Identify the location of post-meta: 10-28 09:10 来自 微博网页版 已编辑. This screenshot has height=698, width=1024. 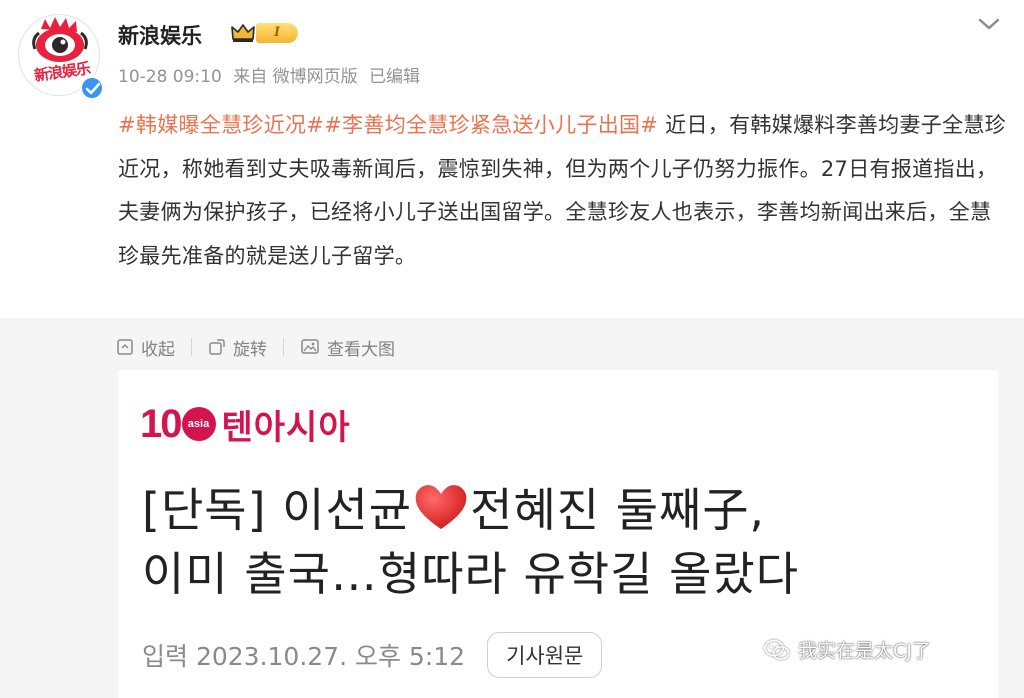
(272, 74).